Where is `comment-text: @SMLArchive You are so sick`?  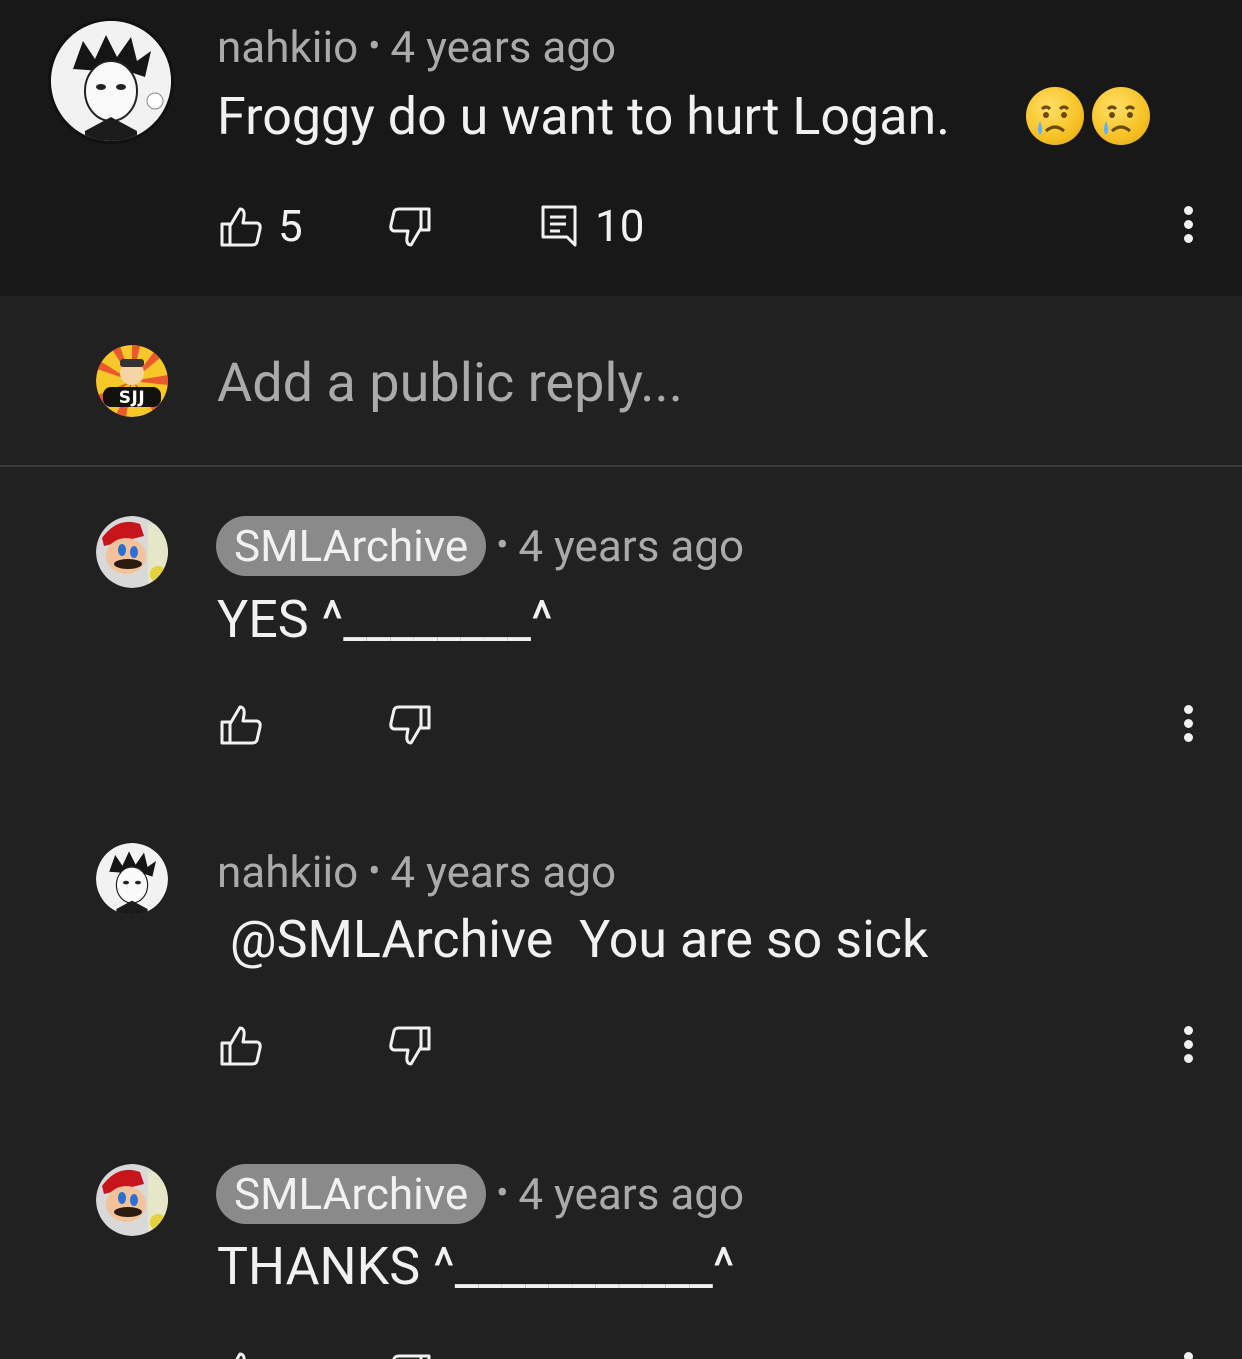 comment-text: @SMLArchive You are so sick is located at coordinates (573, 939).